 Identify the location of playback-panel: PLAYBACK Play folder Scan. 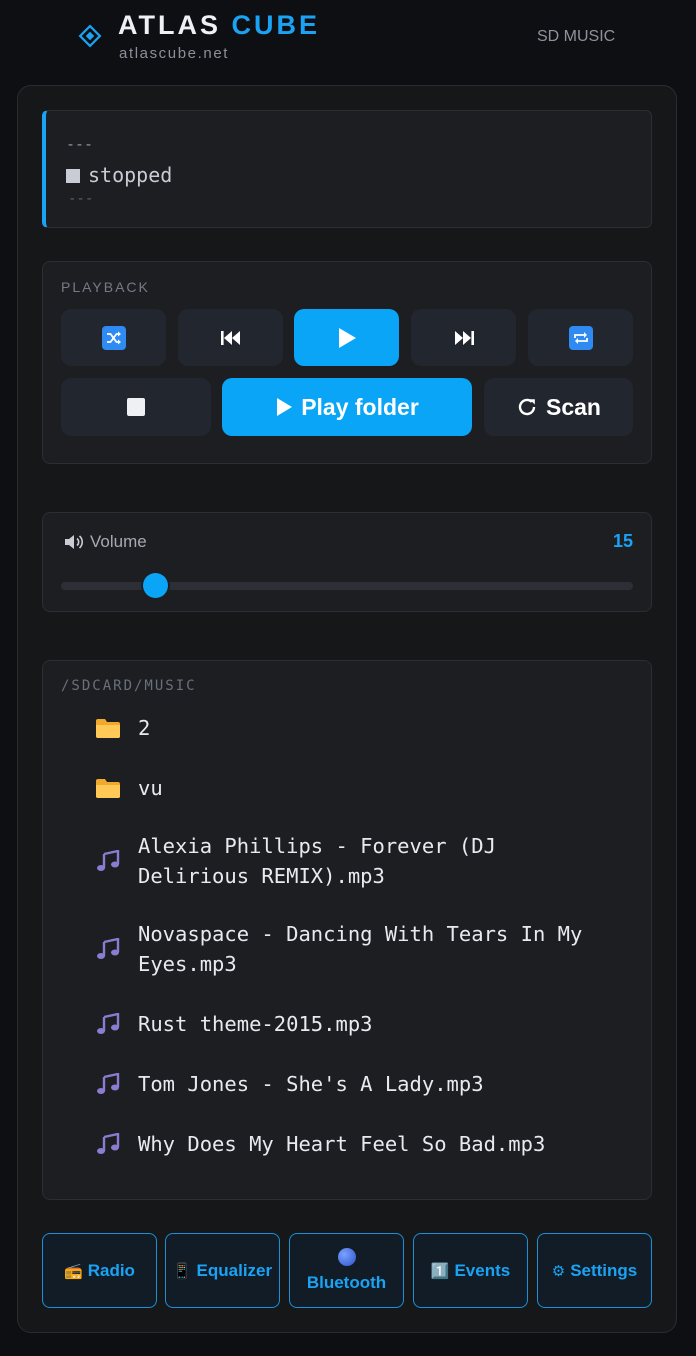
(347, 362).